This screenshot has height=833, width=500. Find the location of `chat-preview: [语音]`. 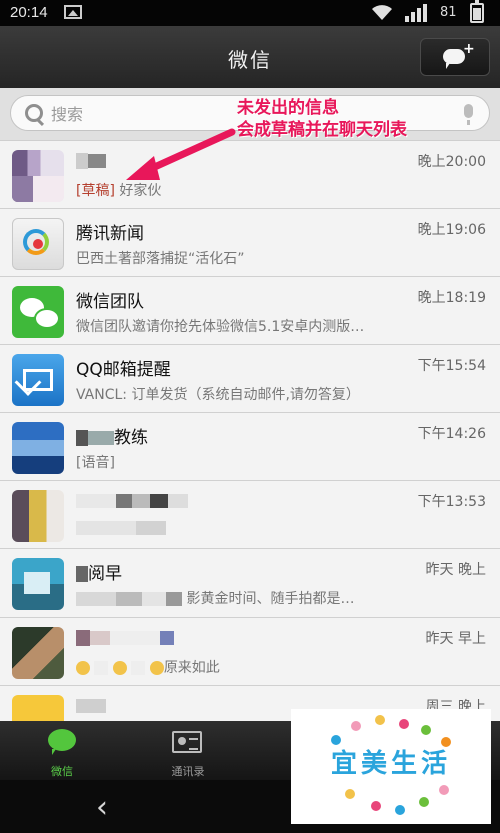

chat-preview: [语音] is located at coordinates (95, 463).